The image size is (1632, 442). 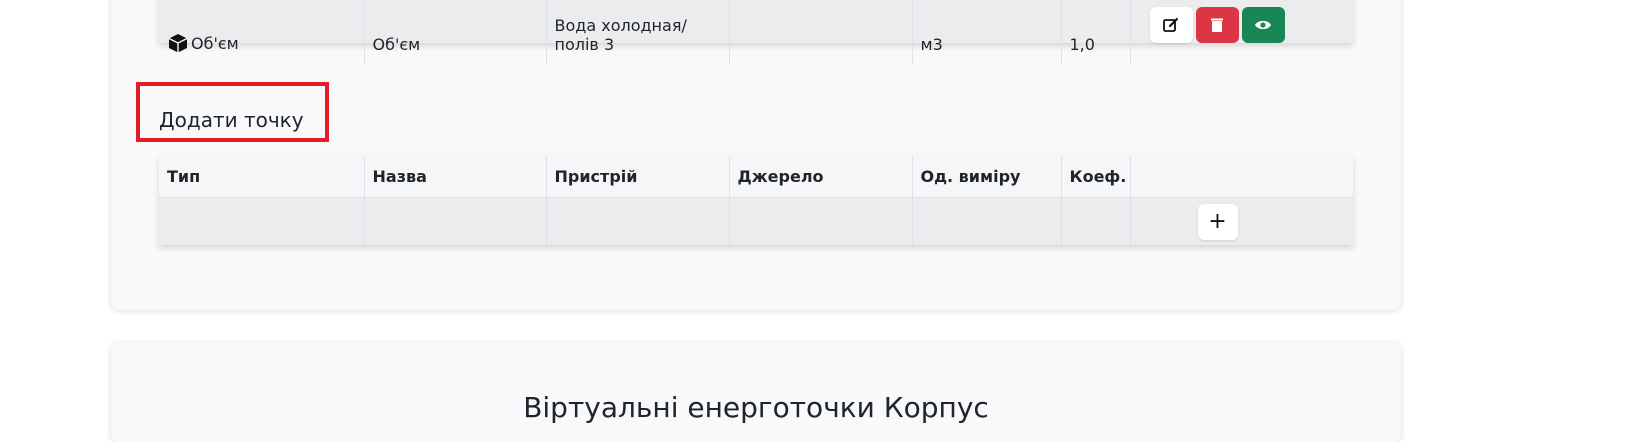 I want to click on new-type-cell, so click(x=262, y=221).